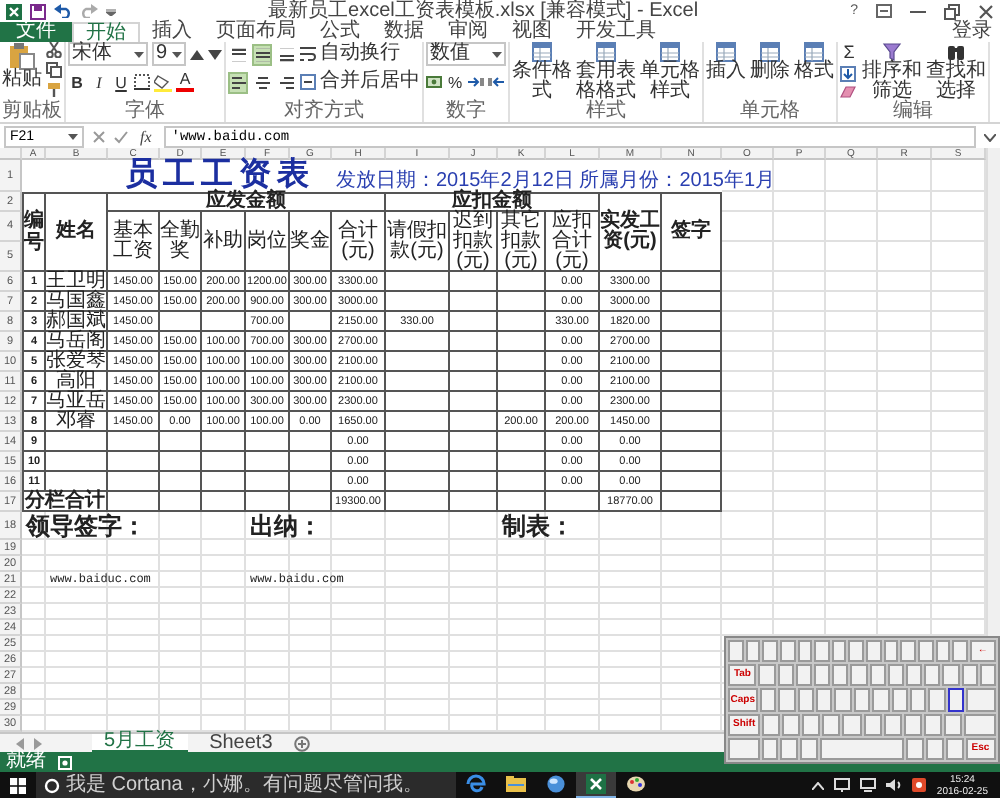 The image size is (1000, 800). Describe the element at coordinates (302, 743) in the screenshot. I see `add-sheet-icon` at that location.